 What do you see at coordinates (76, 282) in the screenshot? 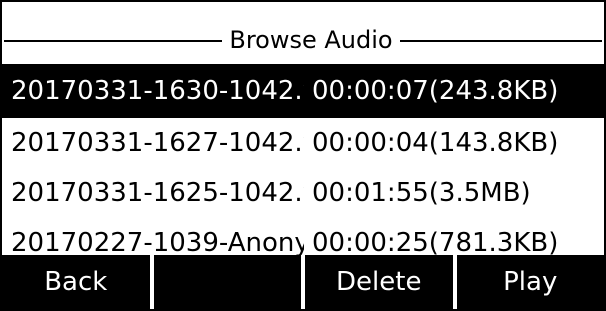
I see `back-softkey: Back` at bounding box center [76, 282].